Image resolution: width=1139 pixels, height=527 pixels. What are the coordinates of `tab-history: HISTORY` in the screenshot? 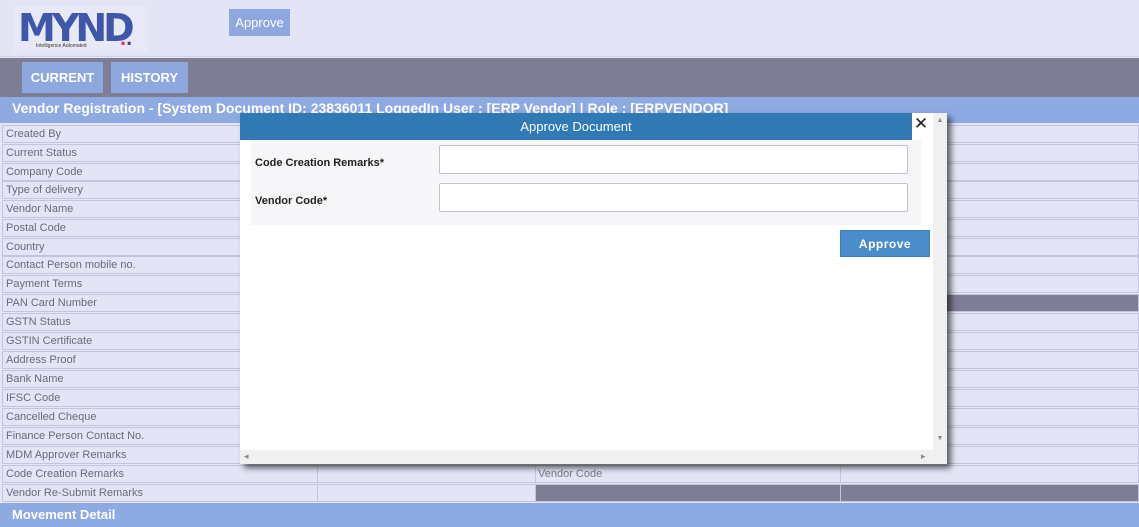 It's located at (149, 77).